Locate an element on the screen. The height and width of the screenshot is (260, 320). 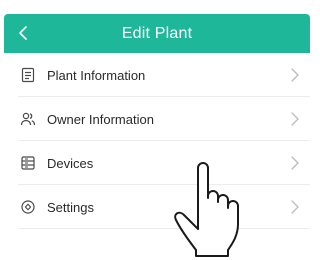
users-icon is located at coordinates (28, 119).